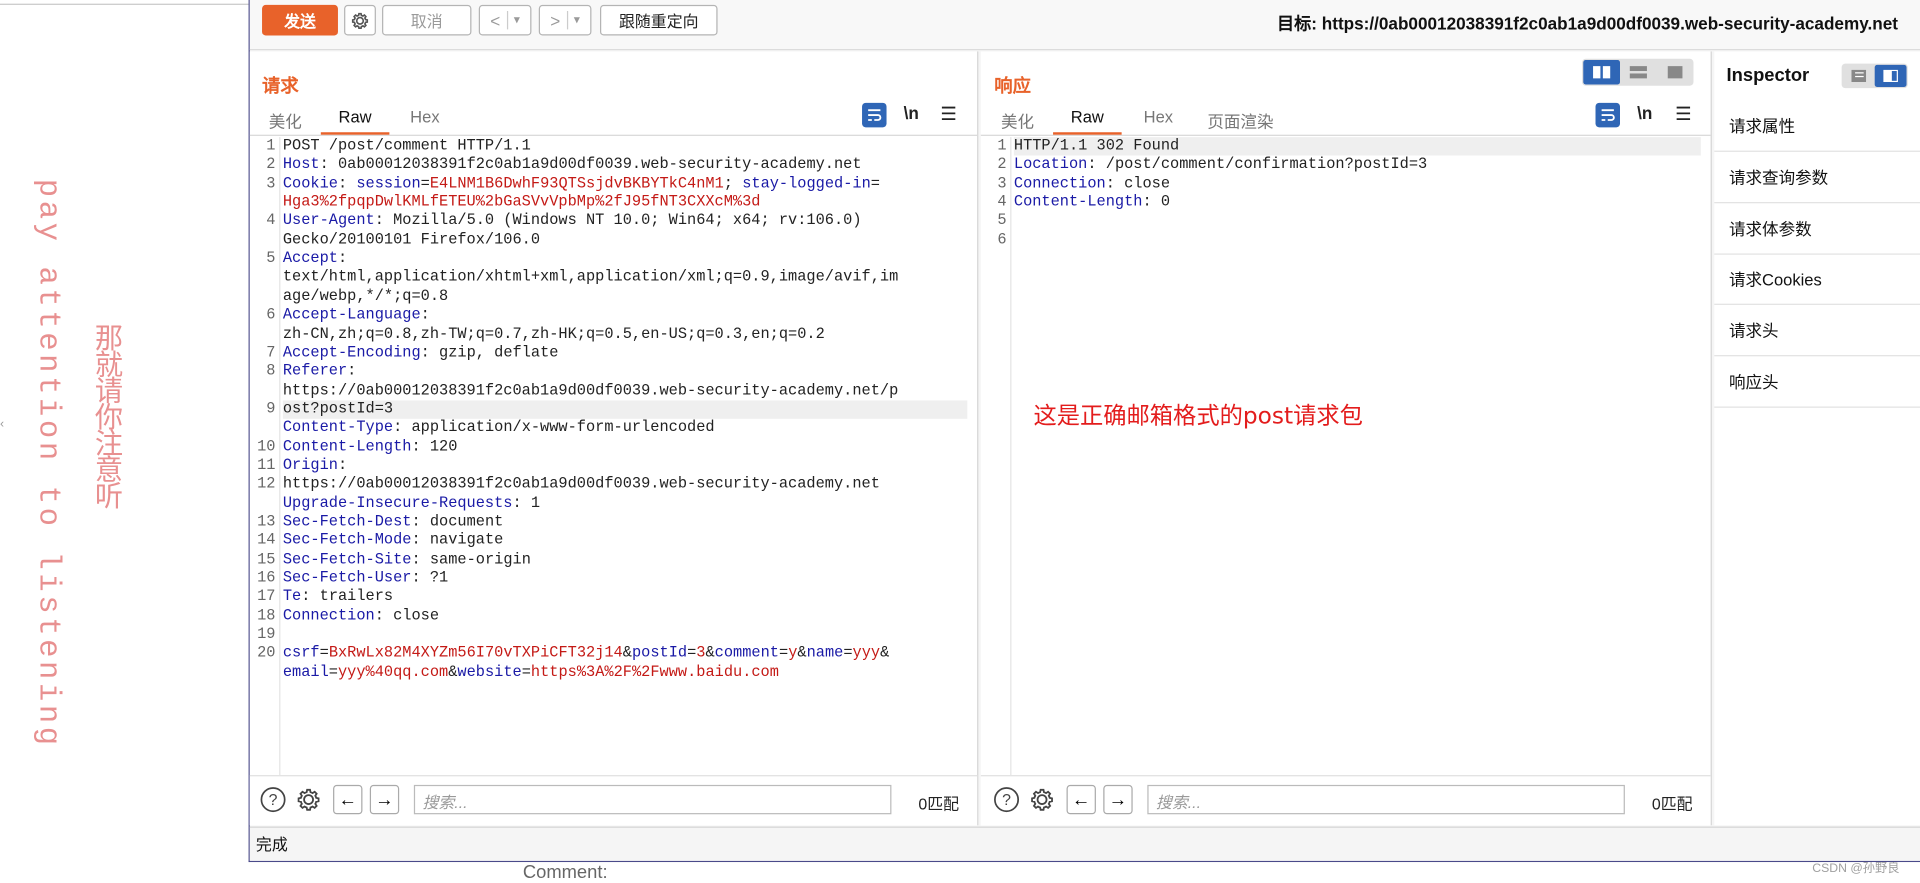  Describe the element at coordinates (427, 20) in the screenshot. I see `cancel-button: 取消` at that location.